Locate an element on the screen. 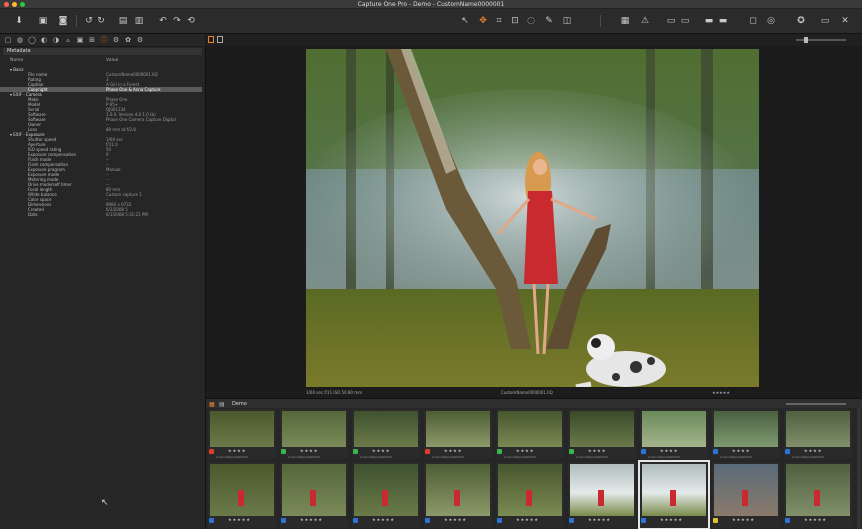 The width and height of the screenshot is (862, 529). viewer-icon: ▭ is located at coordinates (685, 21).